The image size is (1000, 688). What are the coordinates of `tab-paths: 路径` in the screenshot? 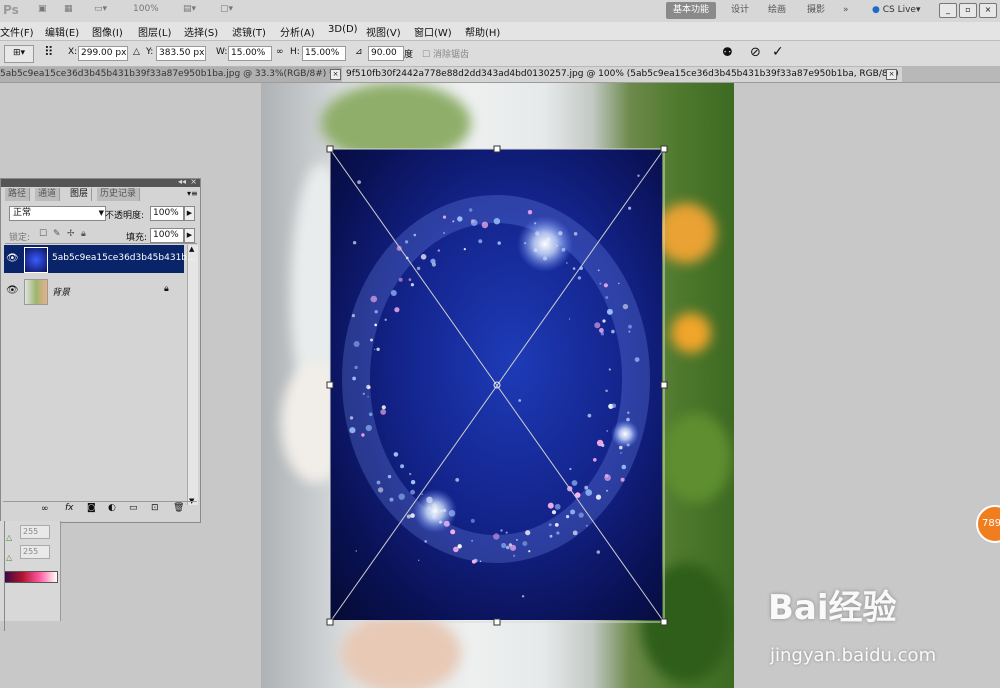 It's located at (18, 194).